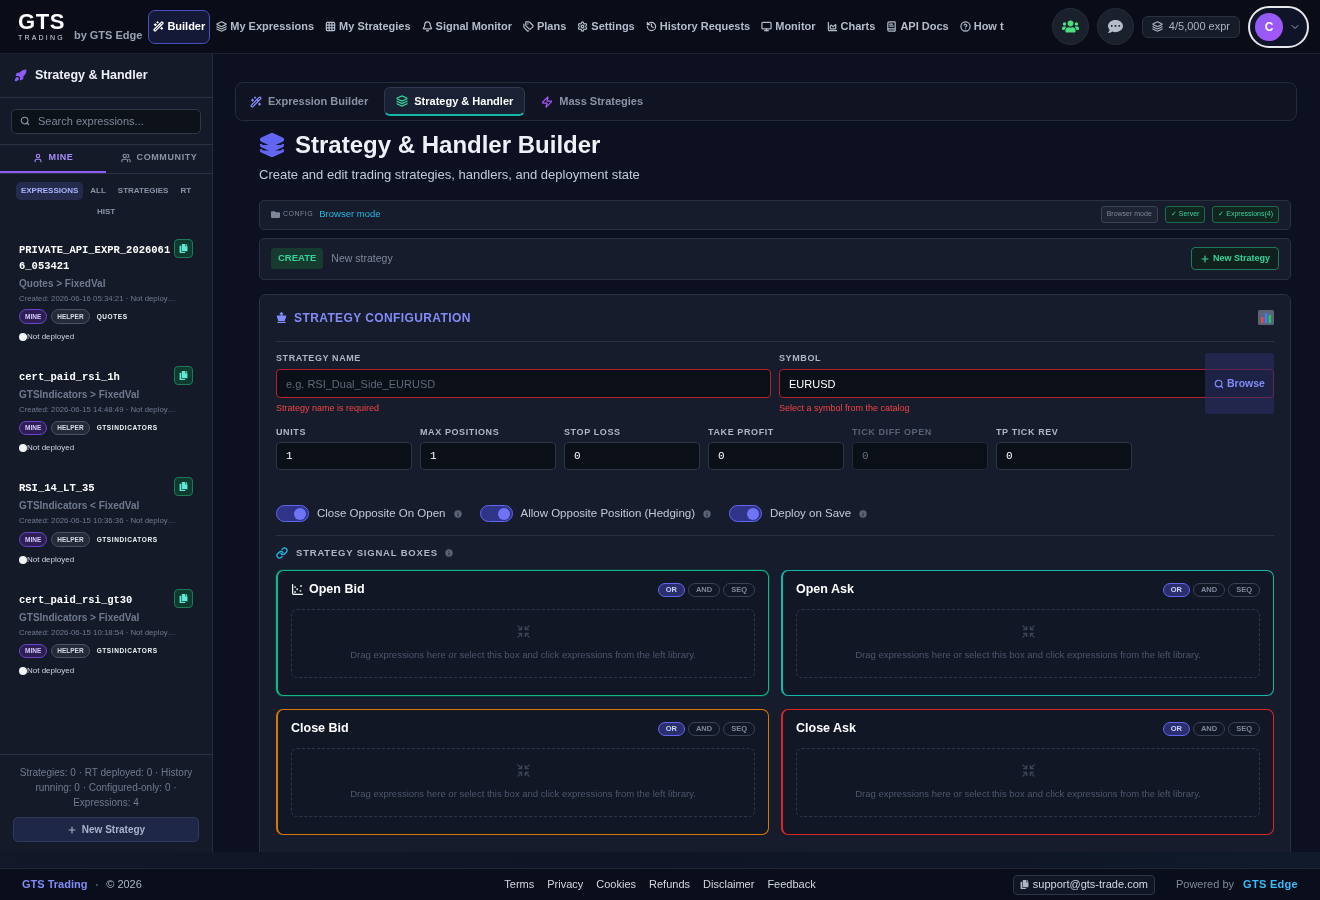 This screenshot has height=900, width=1320. I want to click on footer-link: Feedback, so click(791, 884).